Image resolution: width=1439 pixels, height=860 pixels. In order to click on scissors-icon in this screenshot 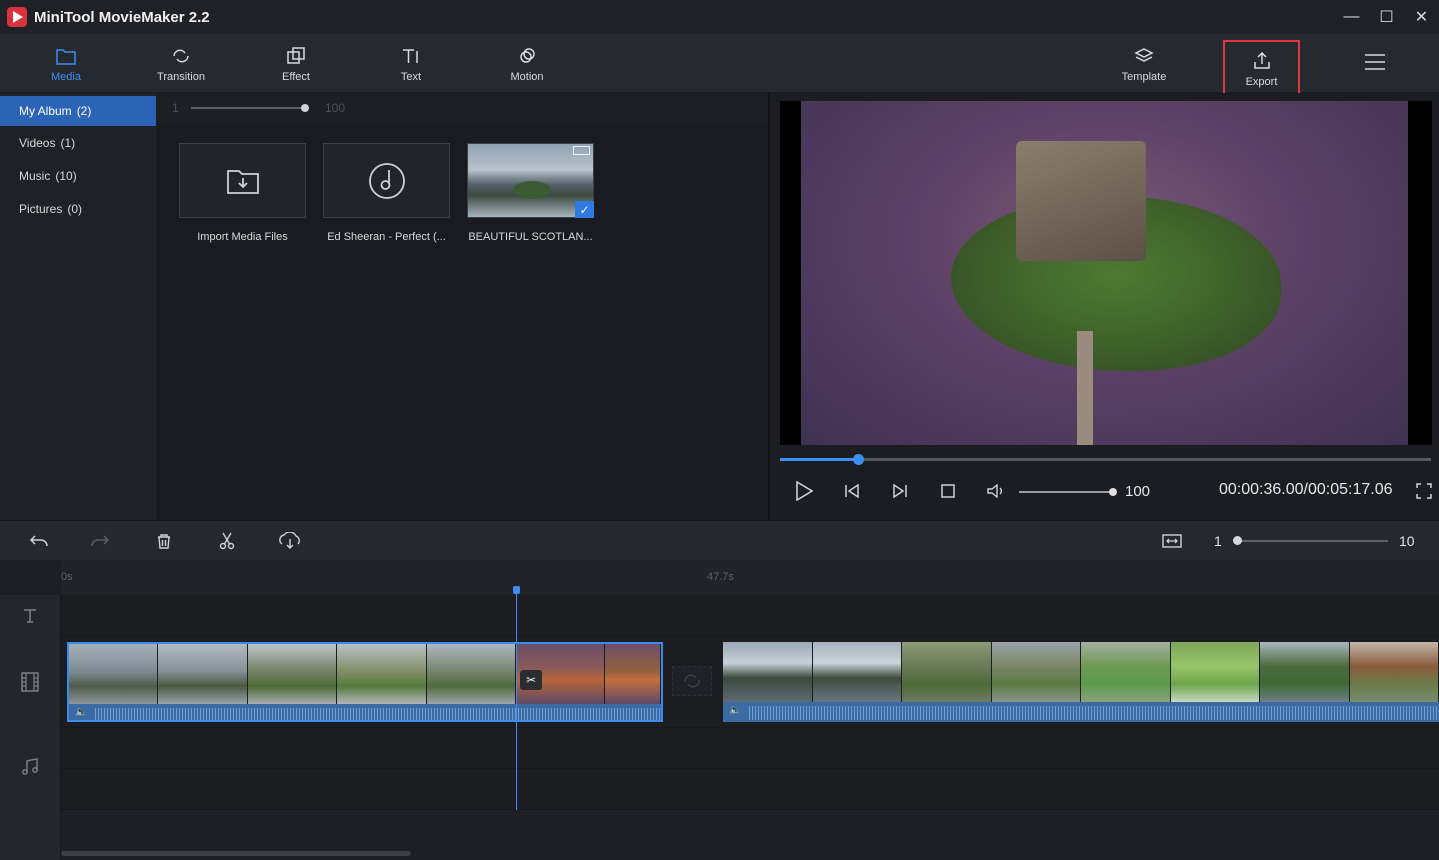, I will do `click(227, 541)`.